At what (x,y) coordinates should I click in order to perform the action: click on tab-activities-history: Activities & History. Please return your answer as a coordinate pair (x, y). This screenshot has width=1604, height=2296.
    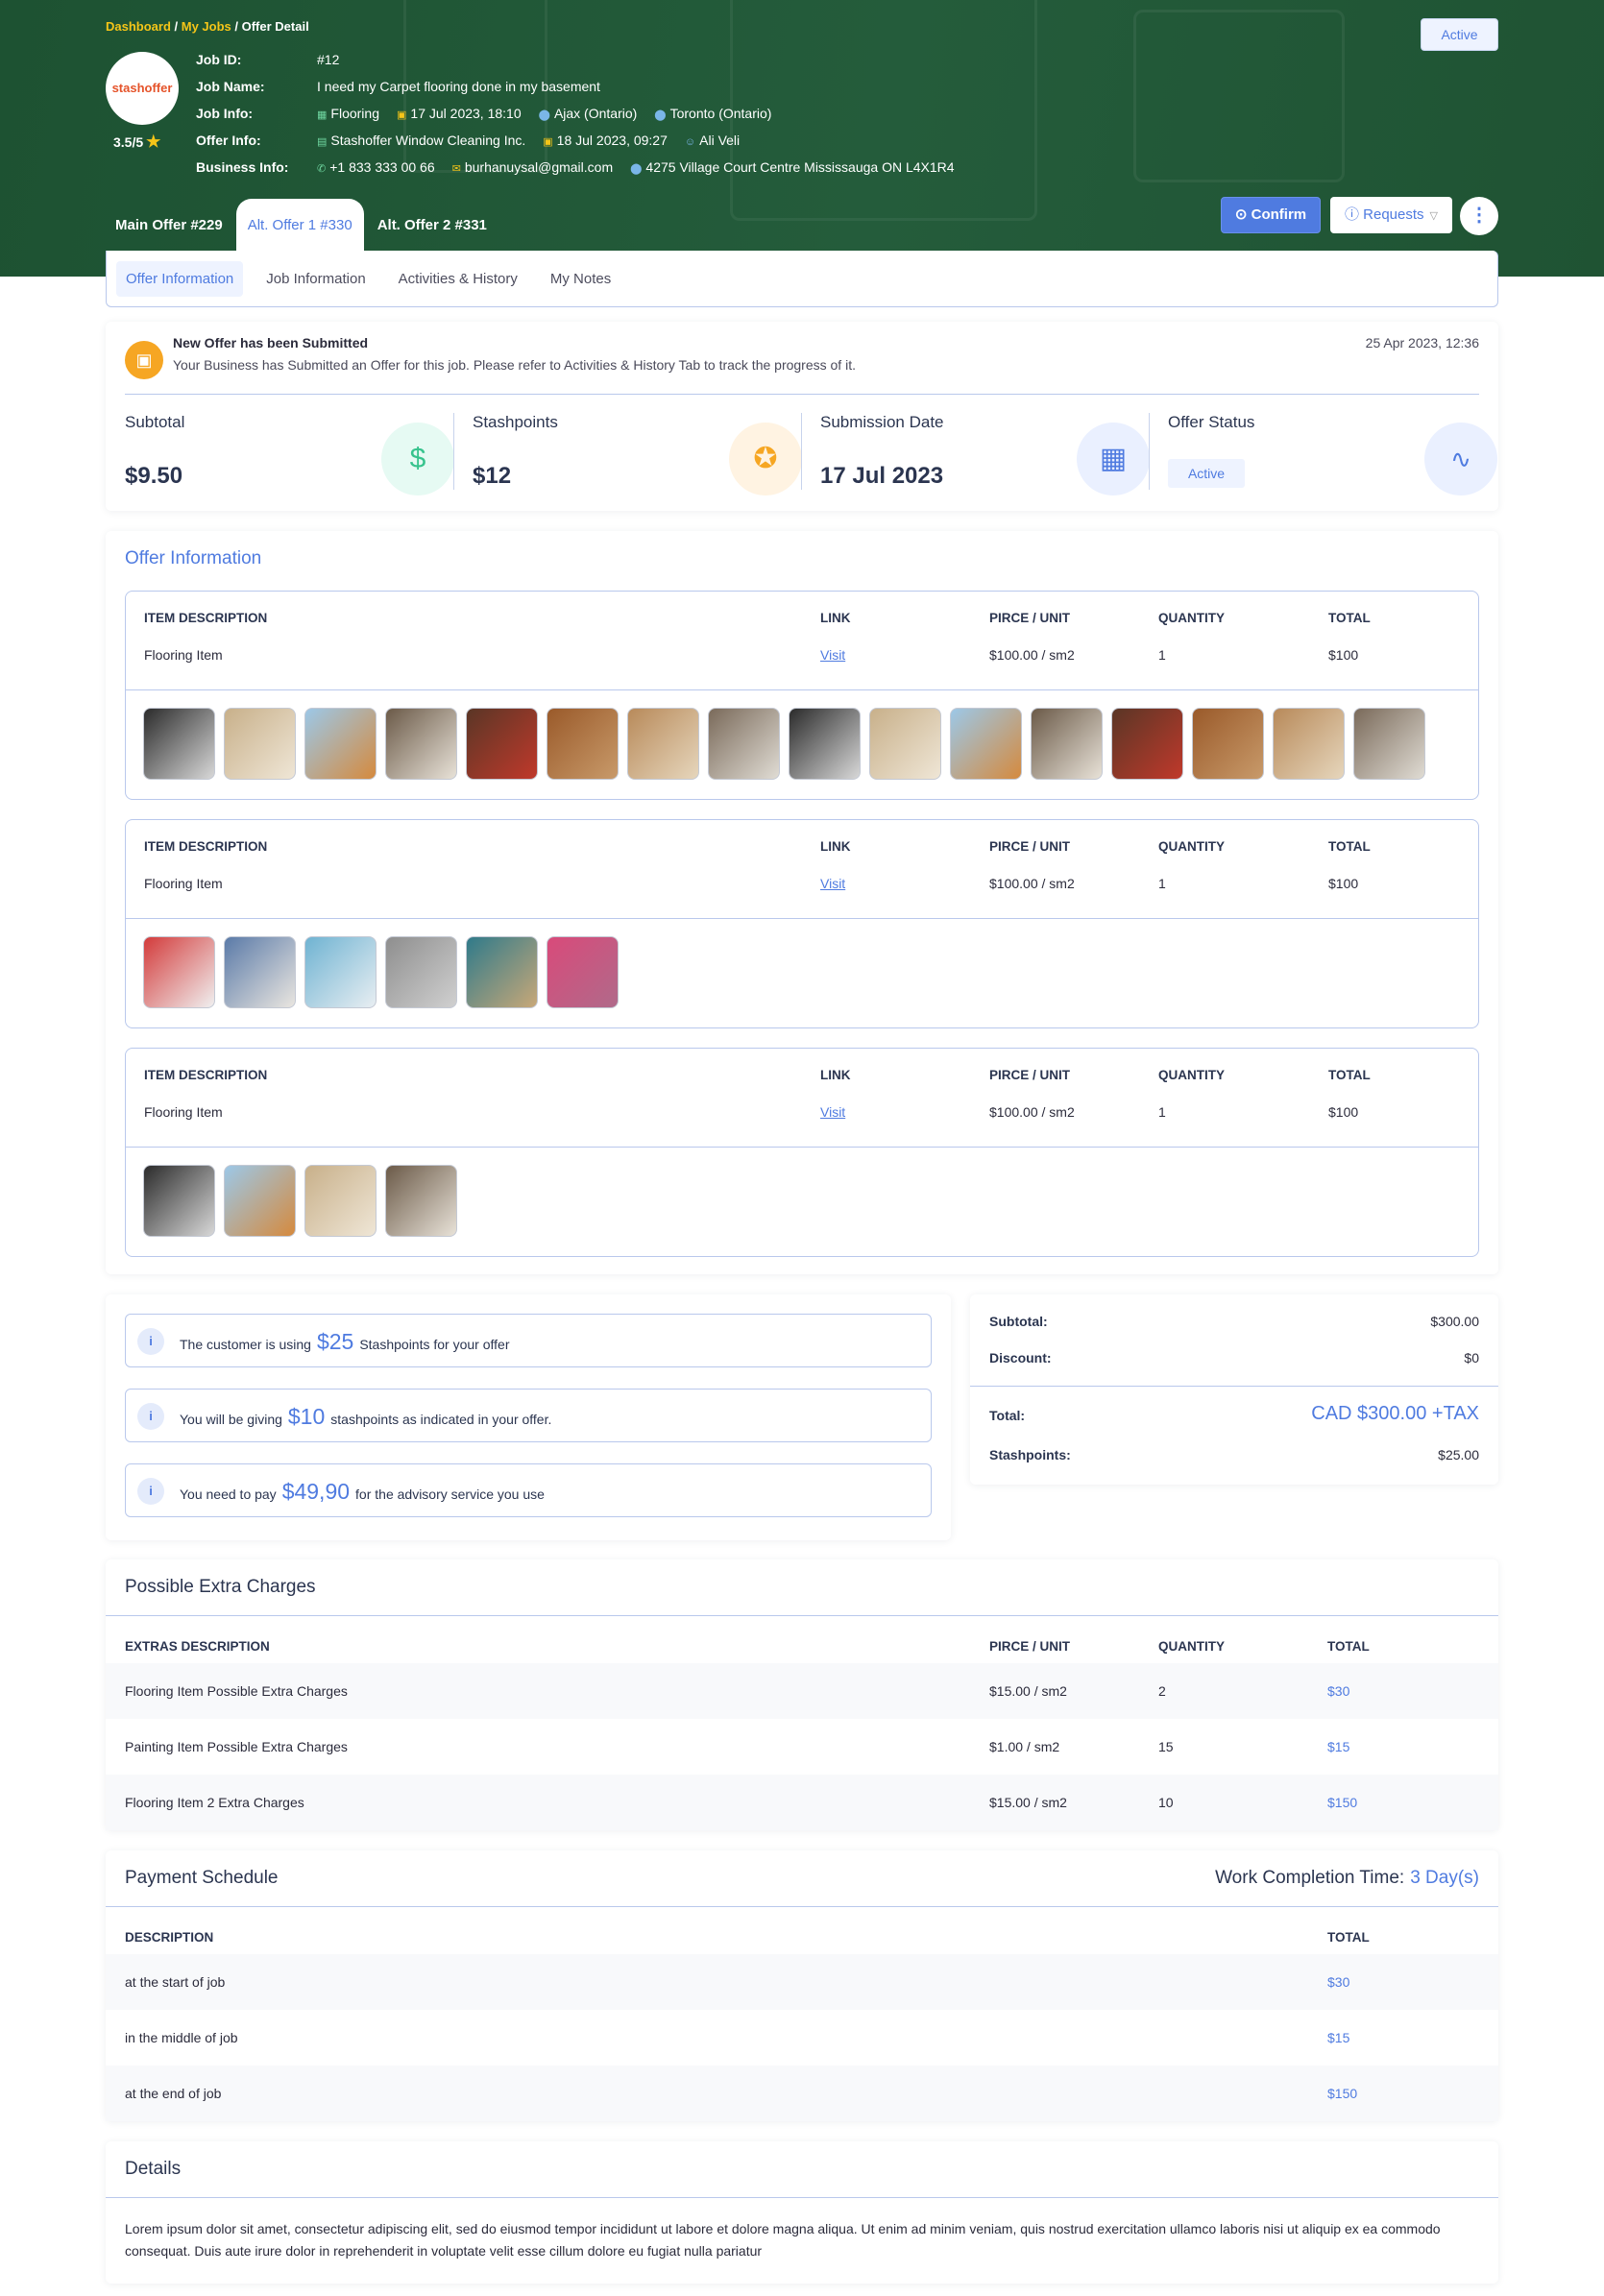
    Looking at the image, I should click on (458, 279).